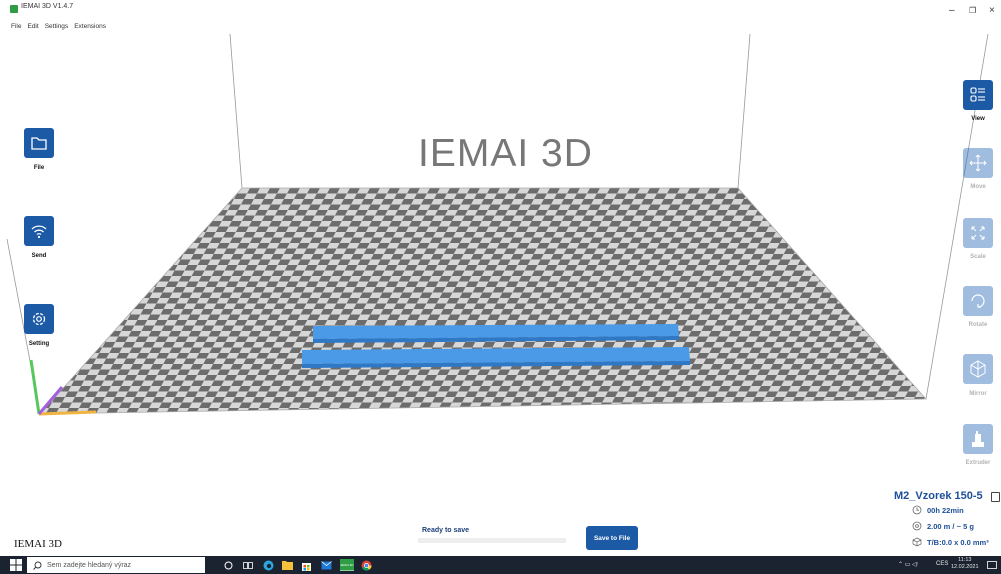 The width and height of the screenshot is (1001, 574). What do you see at coordinates (39, 168) in the screenshot?
I see `file-tool-label: File` at bounding box center [39, 168].